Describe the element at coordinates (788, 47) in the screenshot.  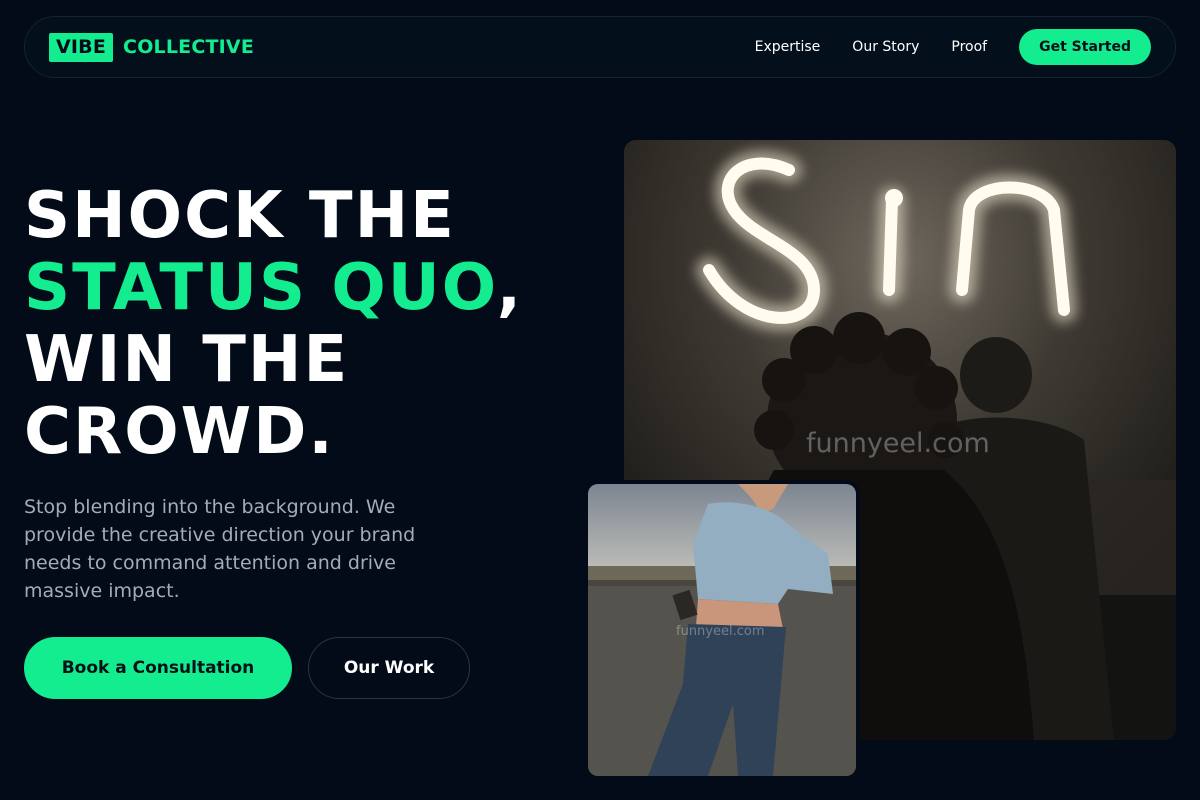
I see `nav-link-expertise: Expertise` at that location.